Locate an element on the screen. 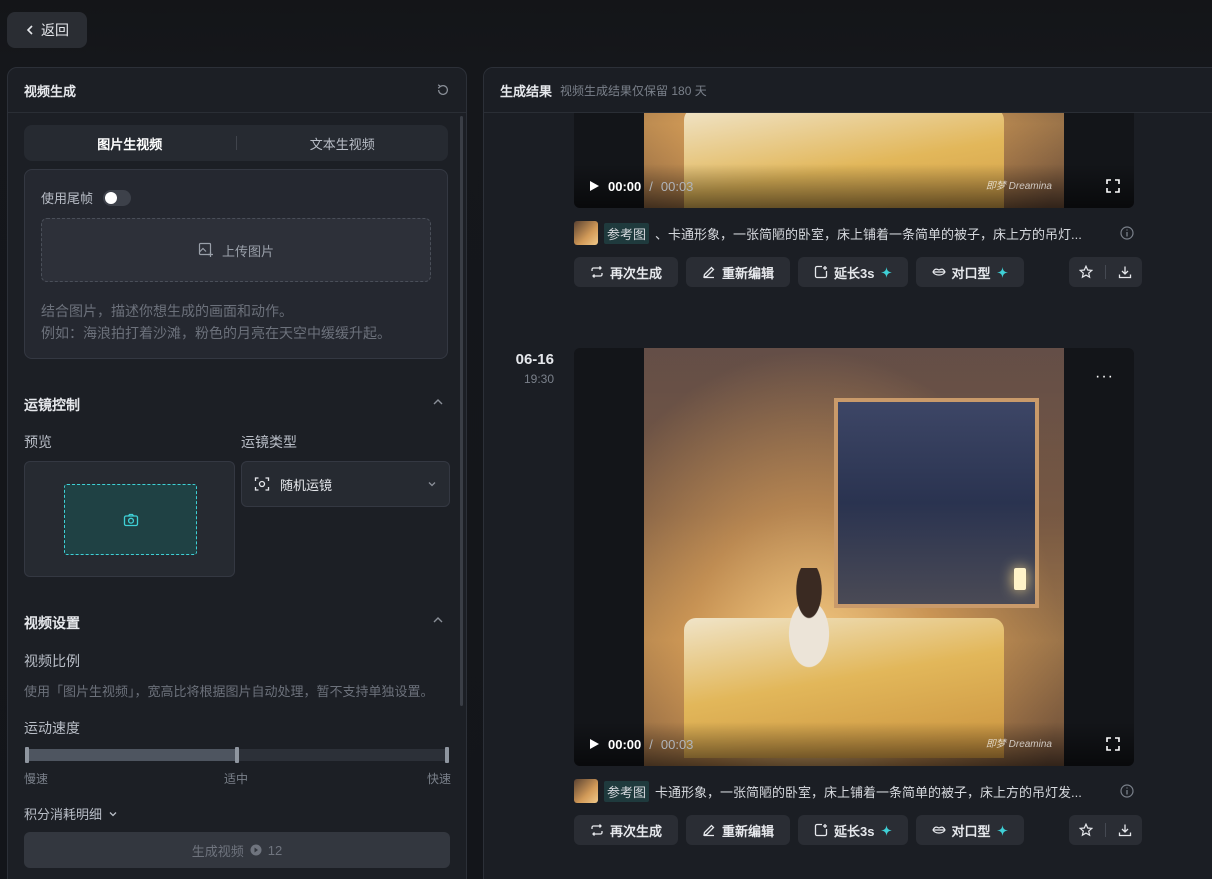 This screenshot has height=879, width=1212. speed-slider is located at coordinates (237, 755).